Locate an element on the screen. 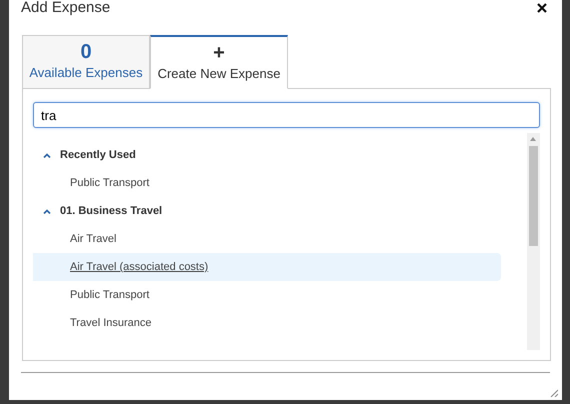 The width and height of the screenshot is (570, 404). list-item: Air Travel (associated costs) is located at coordinates (267, 267).